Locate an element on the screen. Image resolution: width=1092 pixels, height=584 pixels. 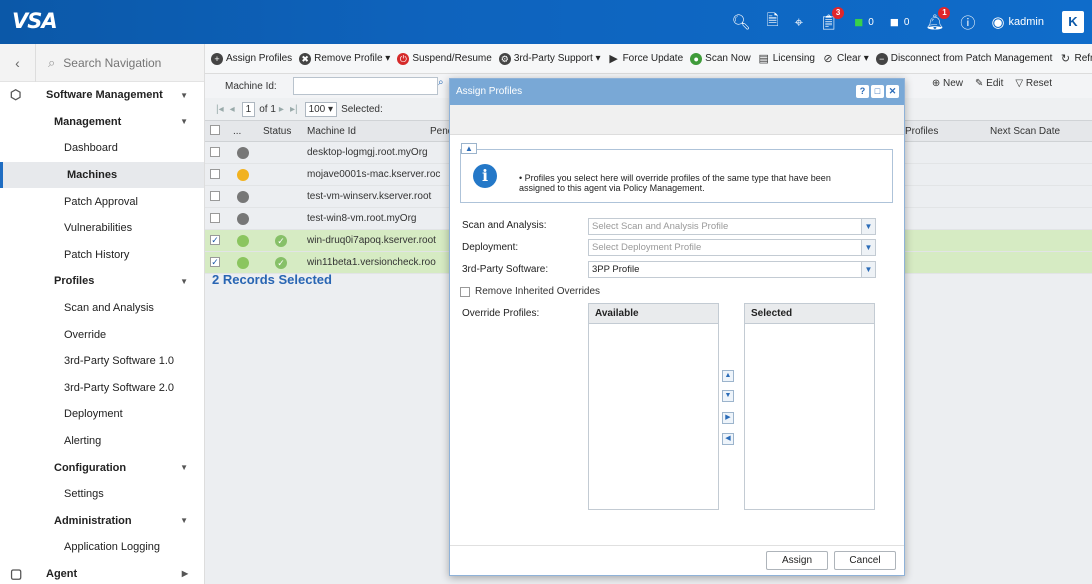
sidebar-item-administration: Administration ▼ is located at coordinates (102, 521).